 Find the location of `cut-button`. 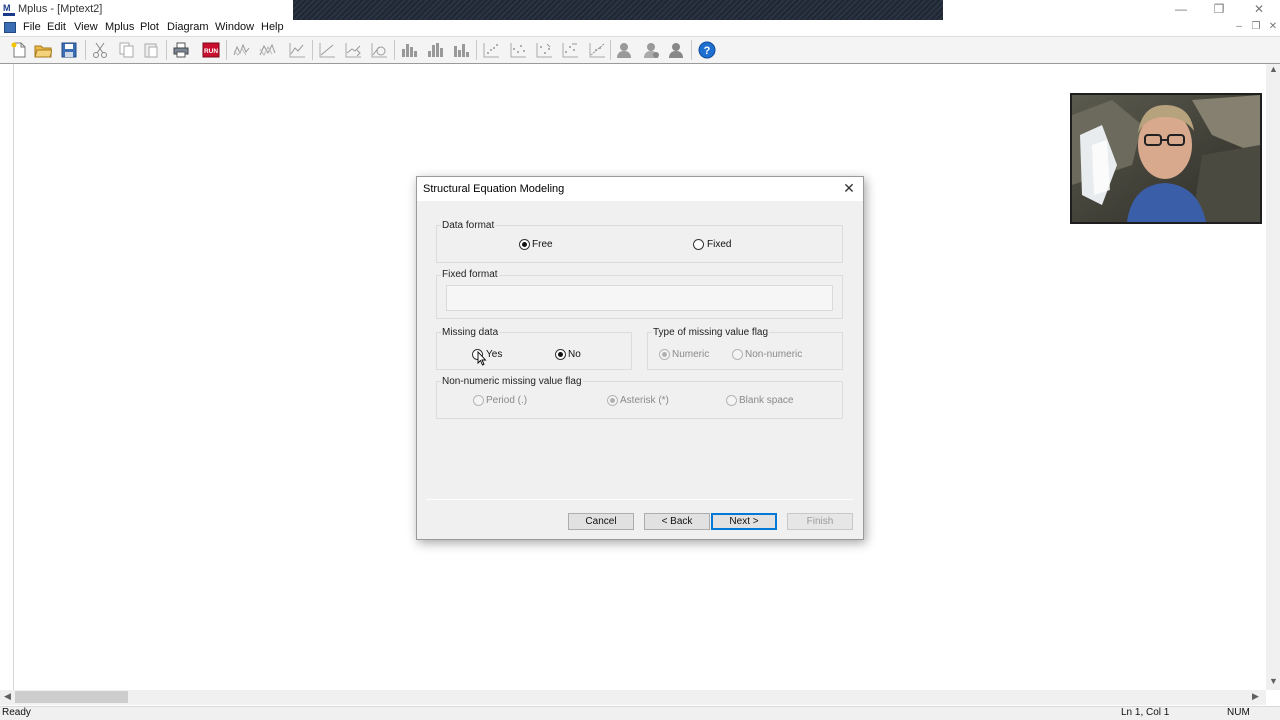

cut-button is located at coordinates (100, 50).